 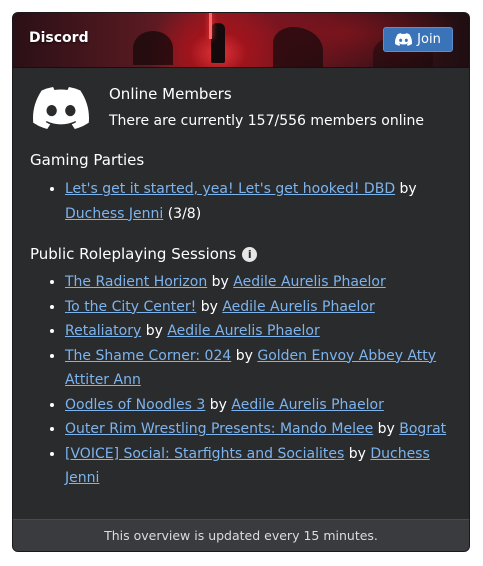 What do you see at coordinates (103, 331) in the screenshot?
I see `session-link: Retaliatory` at bounding box center [103, 331].